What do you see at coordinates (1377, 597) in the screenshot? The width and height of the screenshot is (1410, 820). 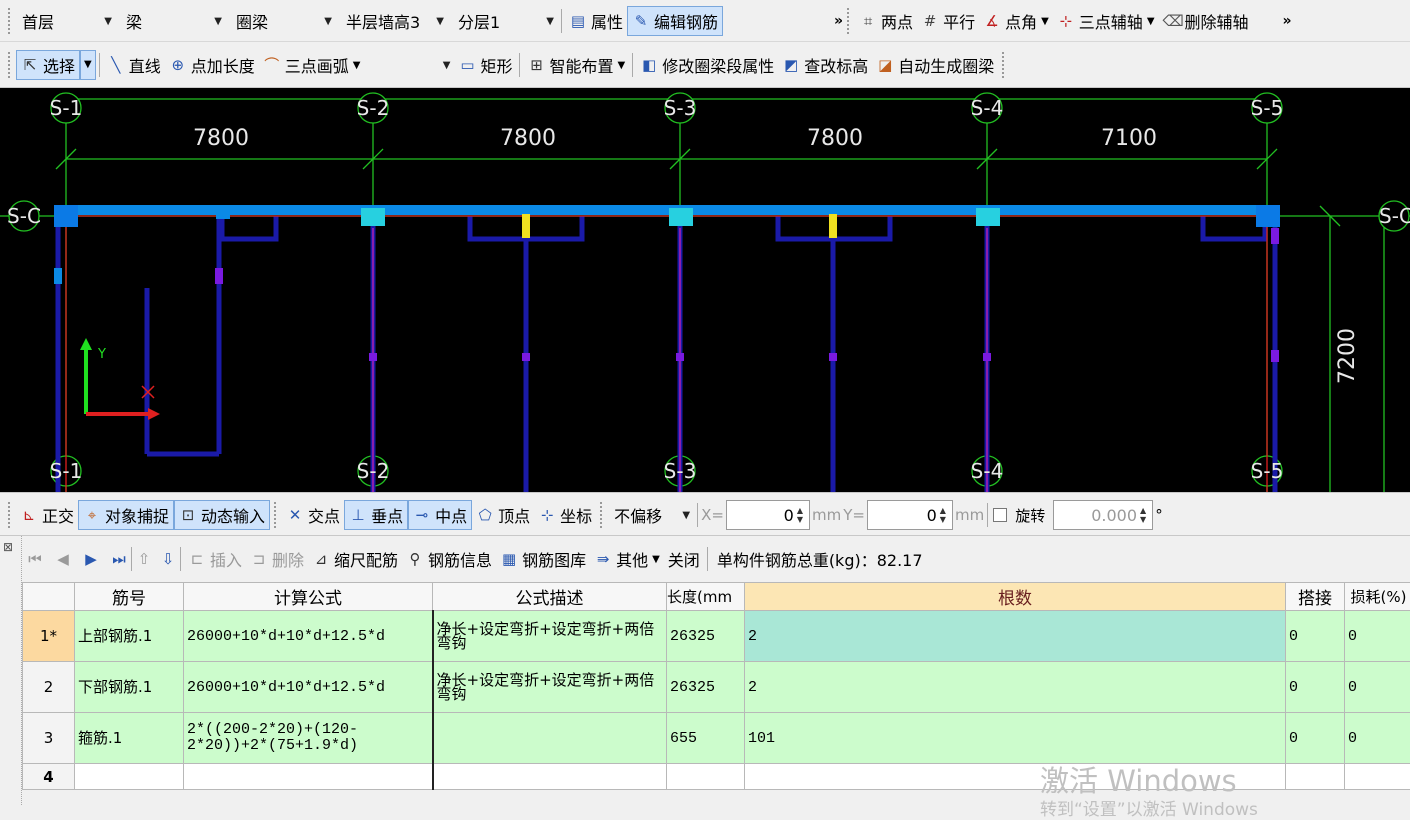 I see `column-header: 损耗(%)` at bounding box center [1377, 597].